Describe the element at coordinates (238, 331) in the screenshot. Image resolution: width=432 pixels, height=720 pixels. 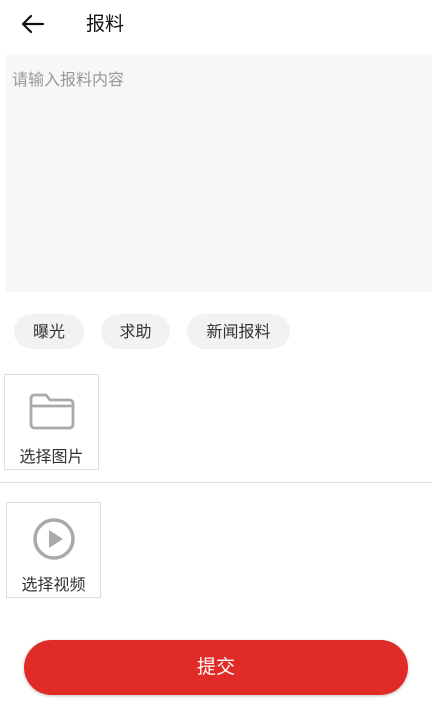
I see `category-chip-news-report: 新闻报料` at that location.